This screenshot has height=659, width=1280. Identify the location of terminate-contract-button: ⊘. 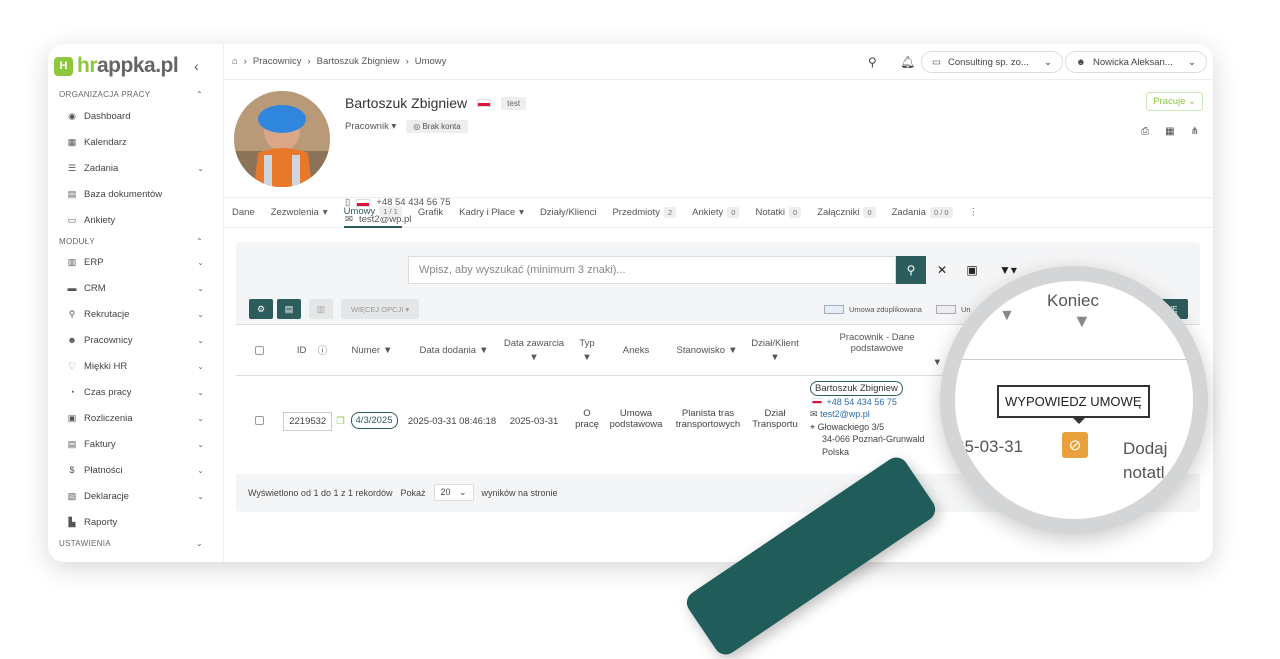
(1075, 445).